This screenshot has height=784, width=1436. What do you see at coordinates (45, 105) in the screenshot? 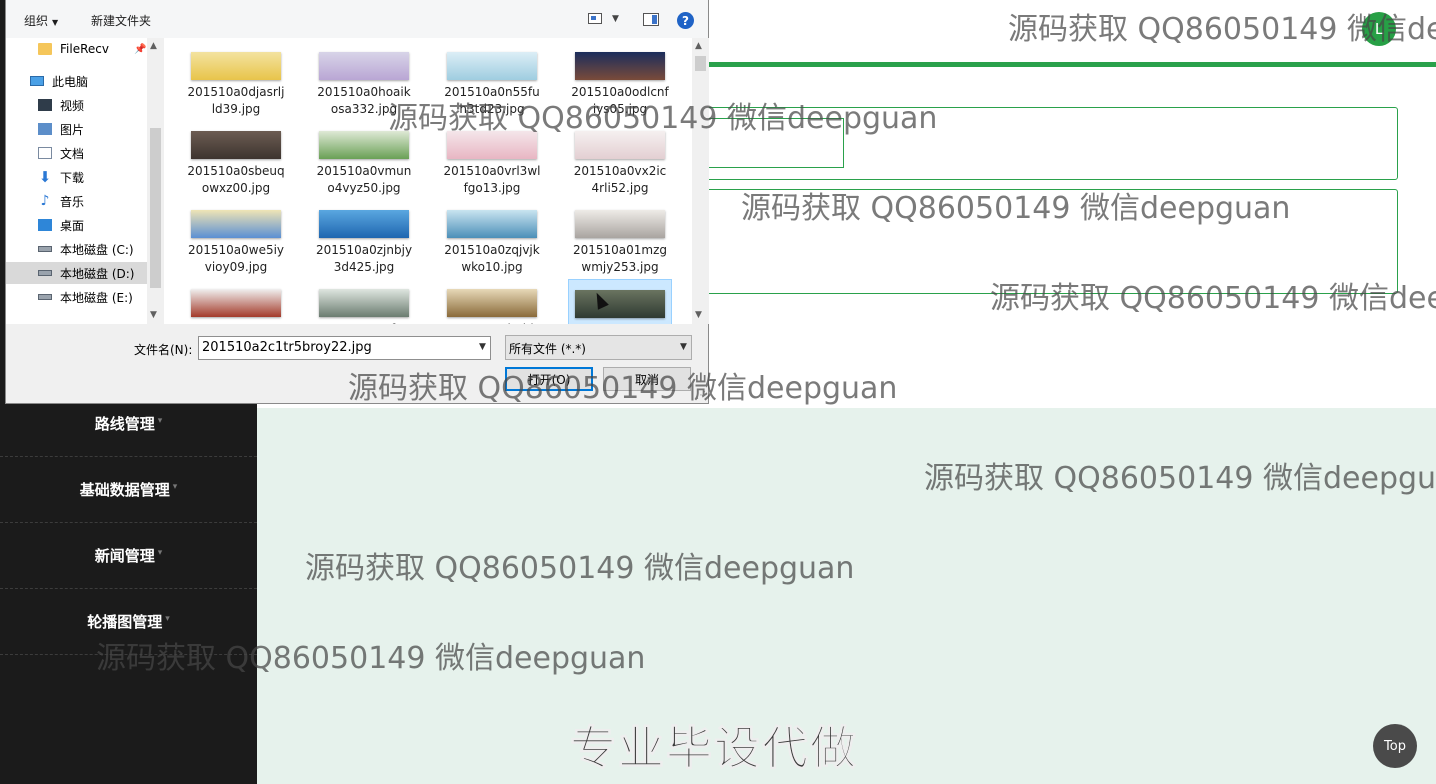
I see `video-folder-icon` at bounding box center [45, 105].